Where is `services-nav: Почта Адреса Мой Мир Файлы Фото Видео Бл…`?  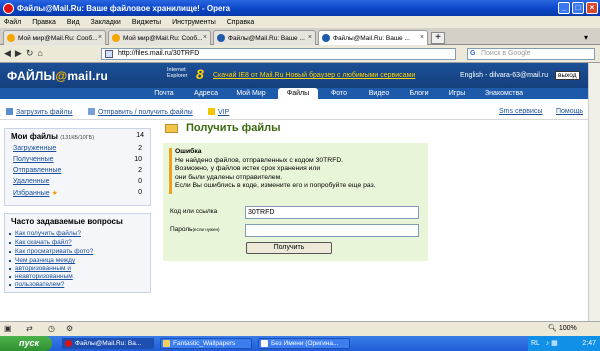
services-nav: Почта Адреса Мой Мир Файлы Фото Видео Бл… is located at coordinates (294, 93).